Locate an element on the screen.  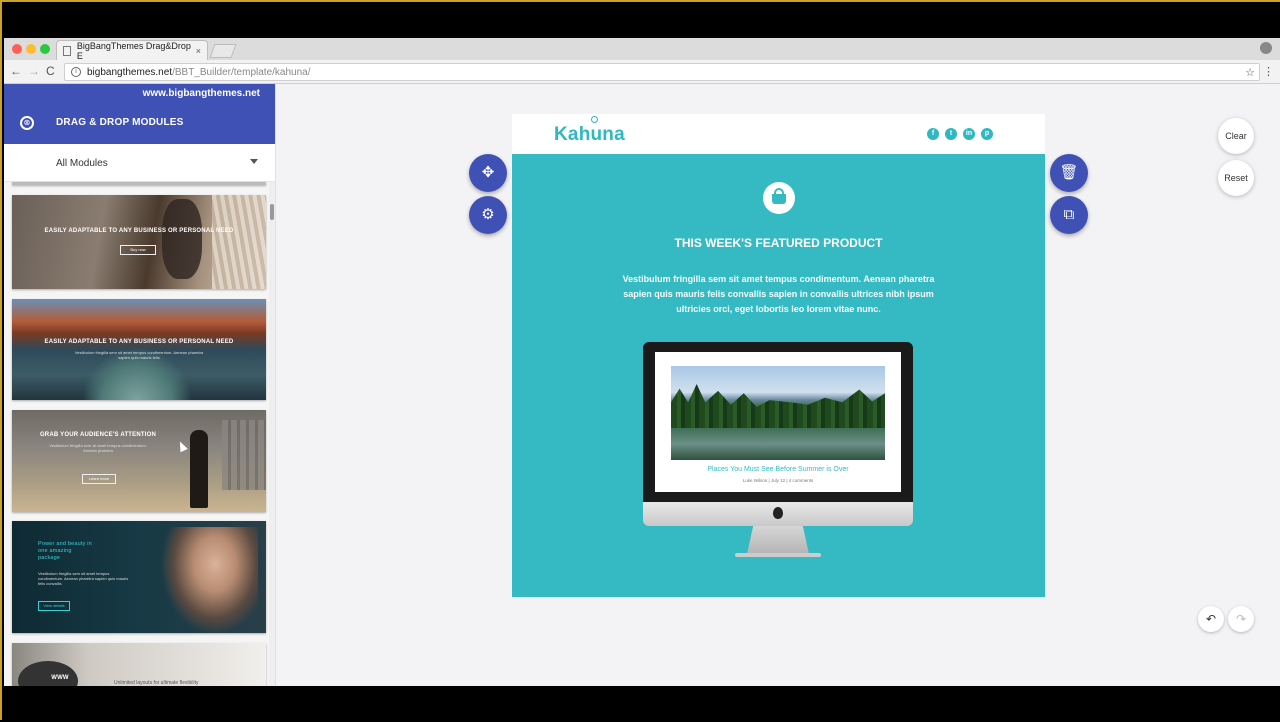
reset-button: Reset is located at coordinates (1236, 178).